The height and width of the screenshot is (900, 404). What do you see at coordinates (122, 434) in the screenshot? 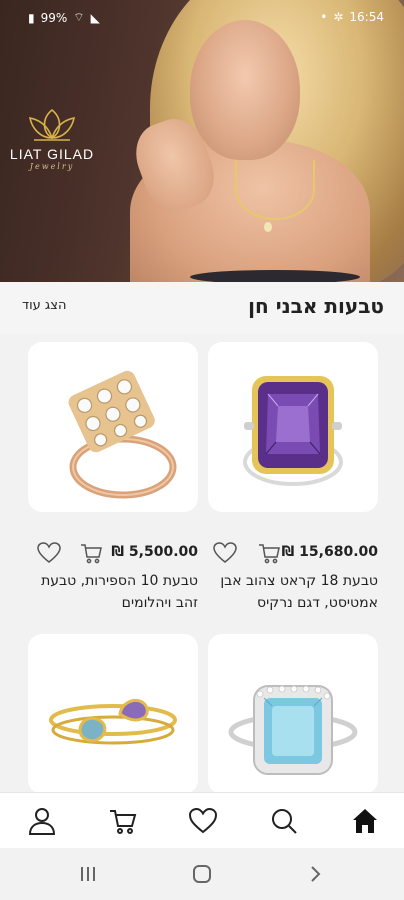
I see `diamond-ring-image` at bounding box center [122, 434].